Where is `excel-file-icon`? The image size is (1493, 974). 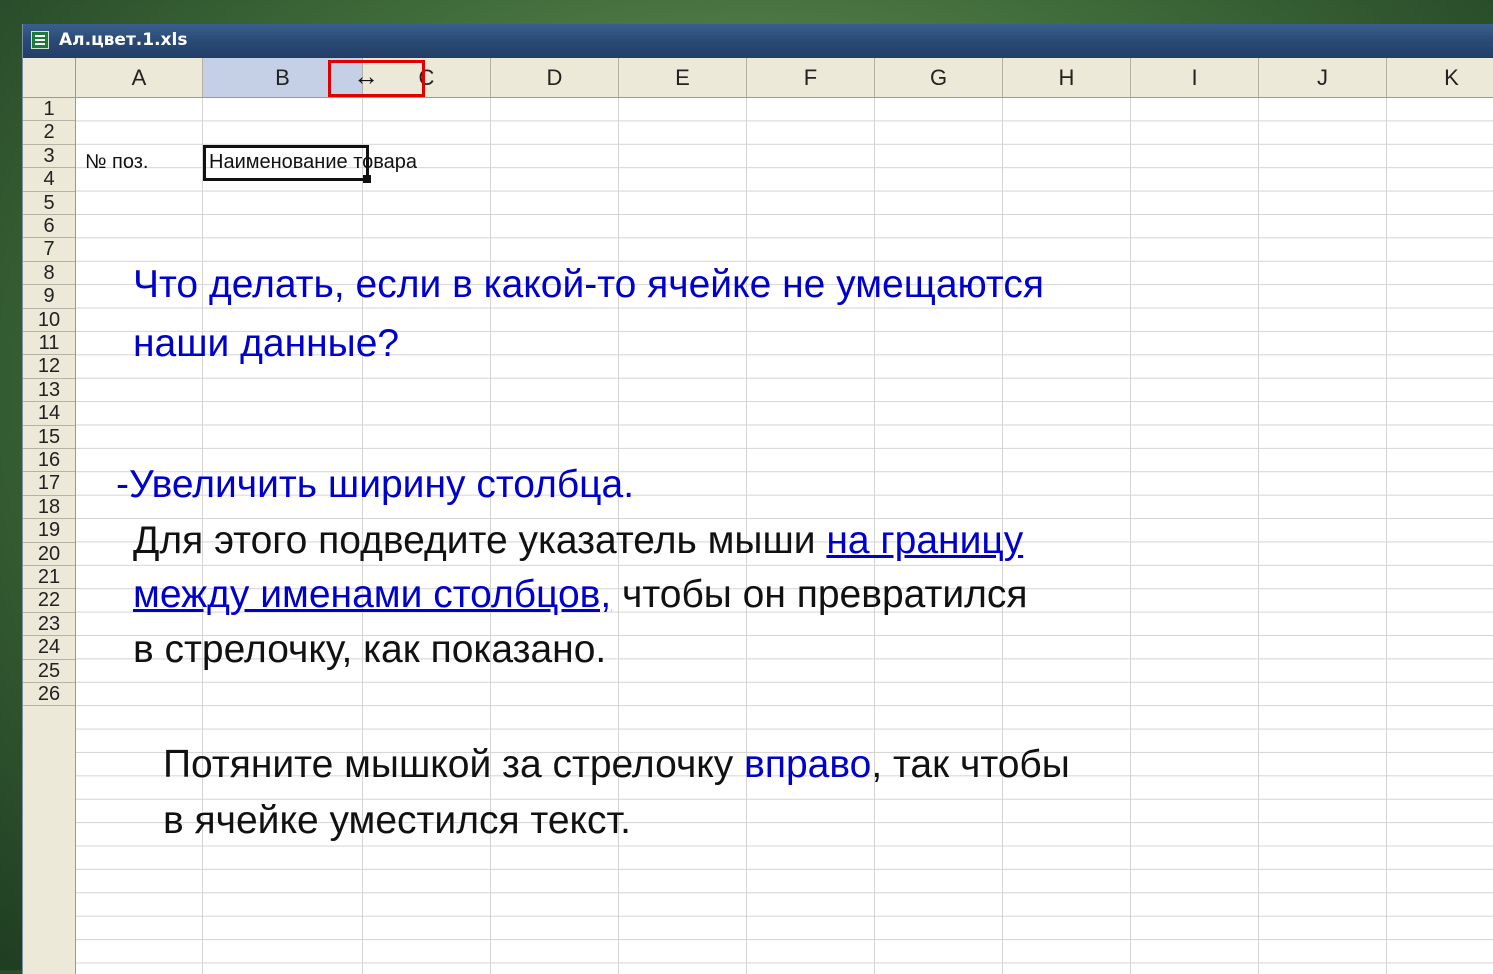
excel-file-icon is located at coordinates (40, 40).